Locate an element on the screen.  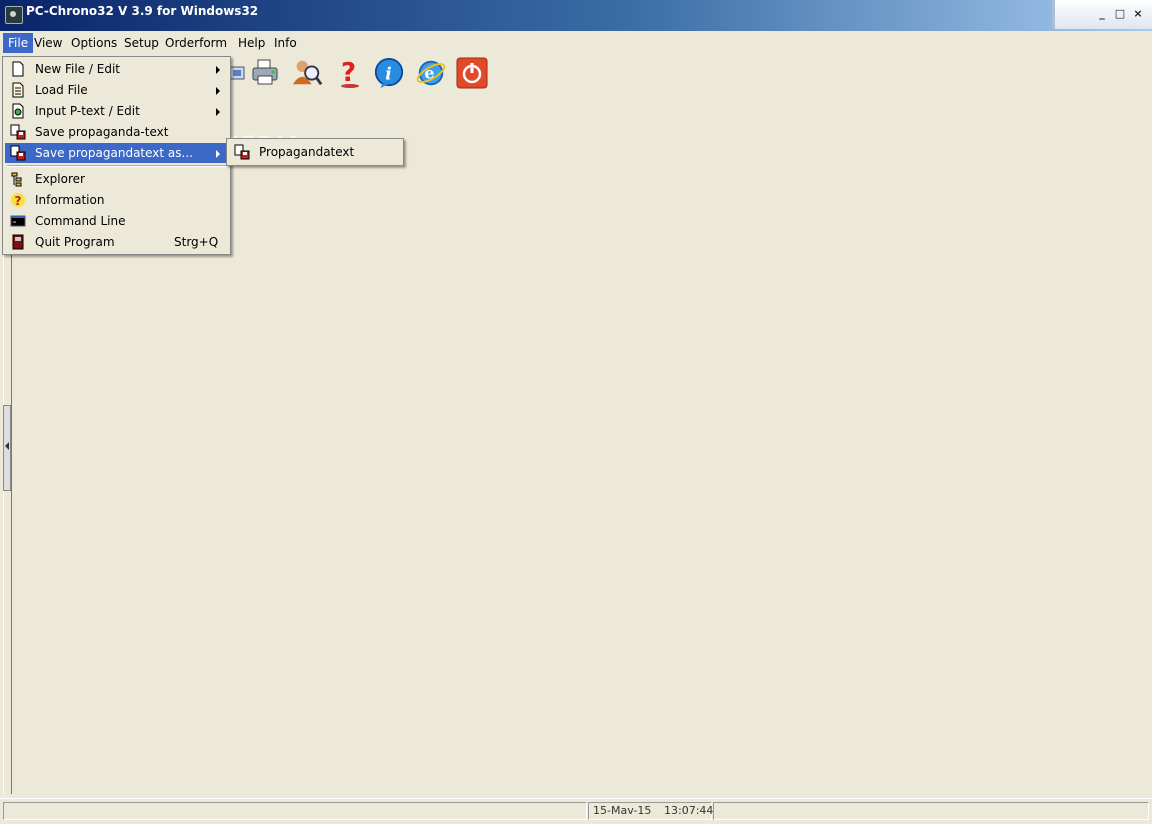
svg-text: e is located at coordinates (429, 73).